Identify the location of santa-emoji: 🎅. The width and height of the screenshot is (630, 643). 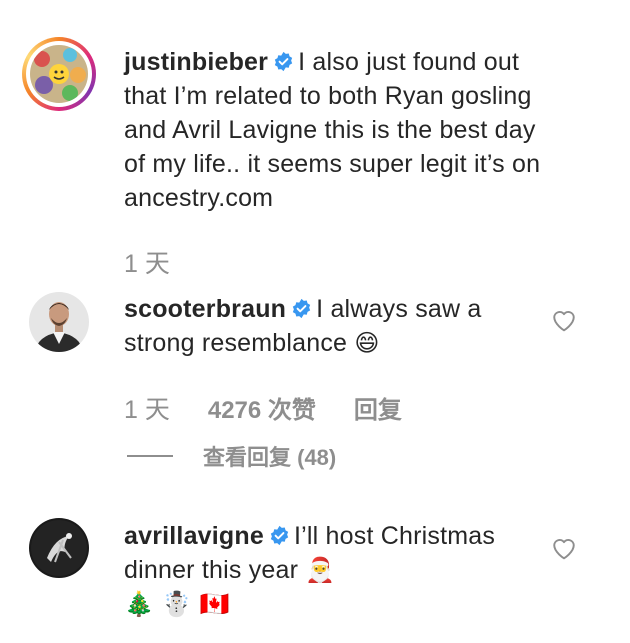
(320, 570).